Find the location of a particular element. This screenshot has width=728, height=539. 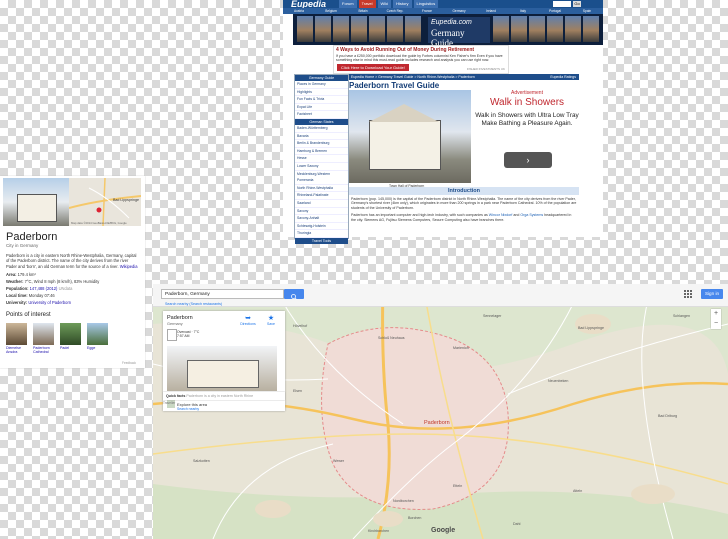

wikipedia-link: Wikipedia is located at coordinates (129, 266).